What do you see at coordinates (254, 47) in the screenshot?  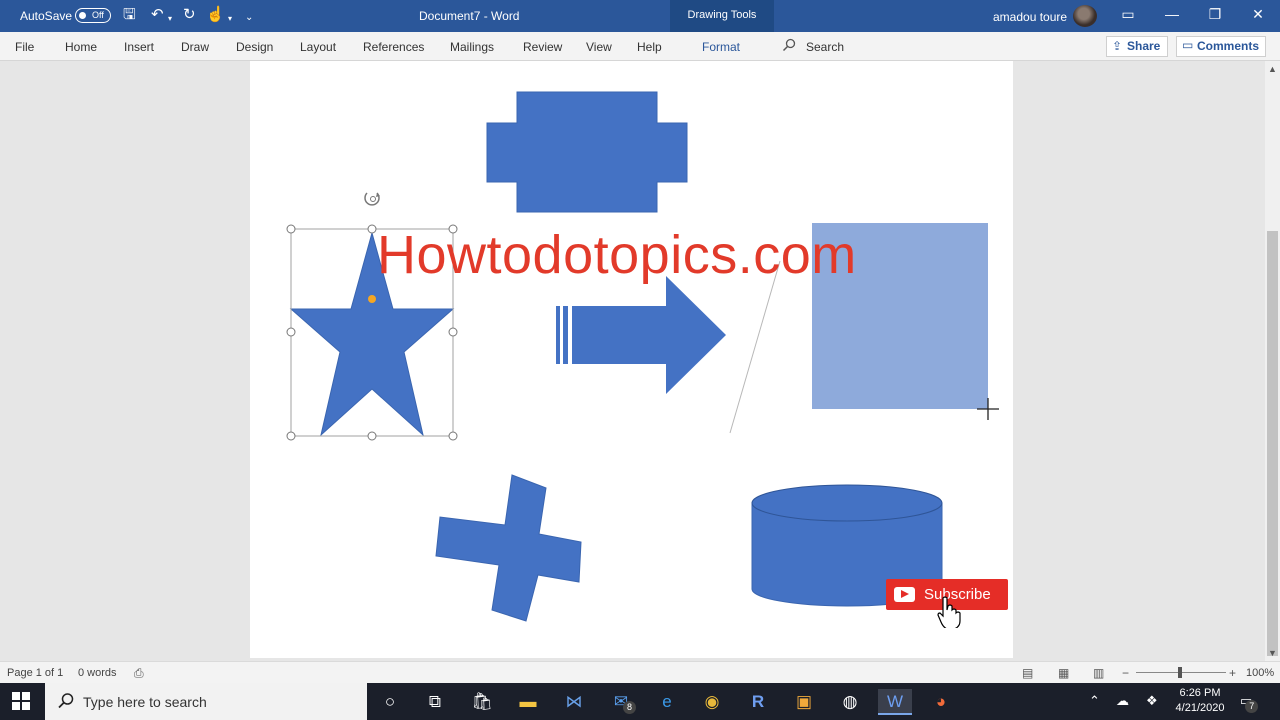 I see `tab-design: Design` at bounding box center [254, 47].